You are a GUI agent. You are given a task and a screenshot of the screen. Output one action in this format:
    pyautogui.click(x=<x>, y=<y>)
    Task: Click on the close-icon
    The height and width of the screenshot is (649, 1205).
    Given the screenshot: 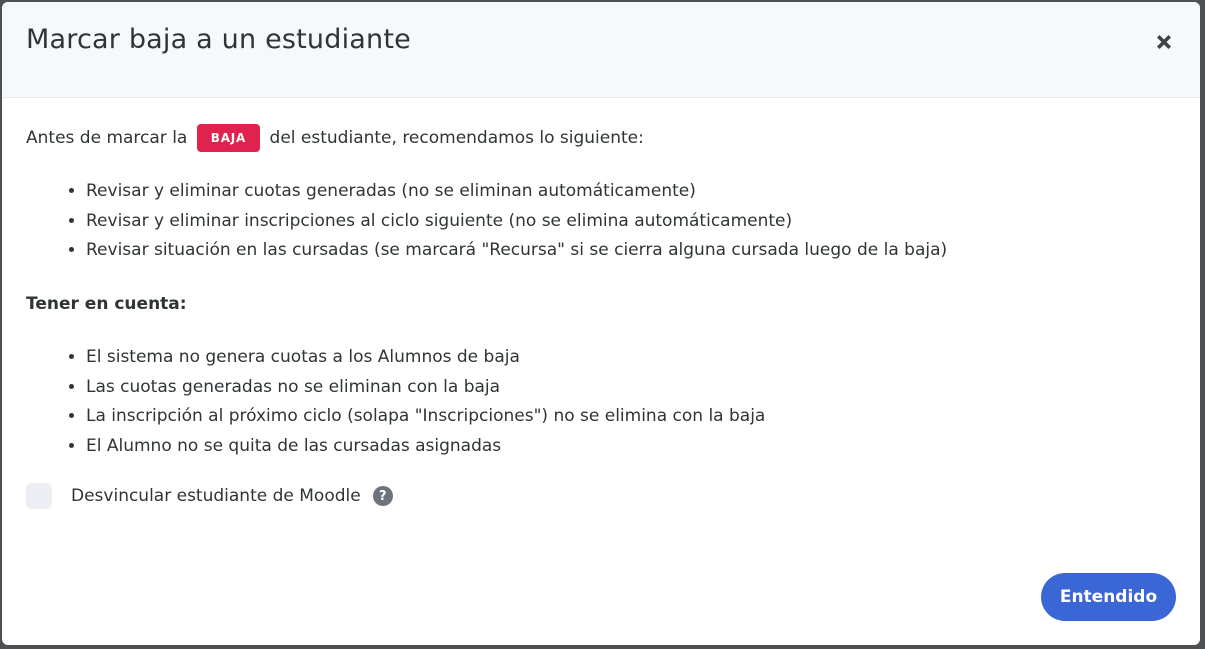 What is the action you would take?
    pyautogui.click(x=1164, y=44)
    